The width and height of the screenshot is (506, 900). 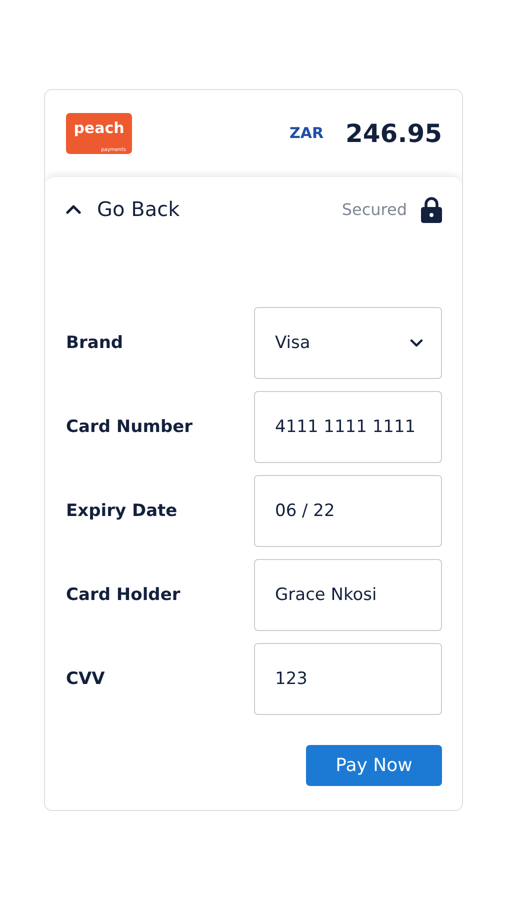 I want to click on input-field: 4111 1111 1111, so click(x=348, y=427).